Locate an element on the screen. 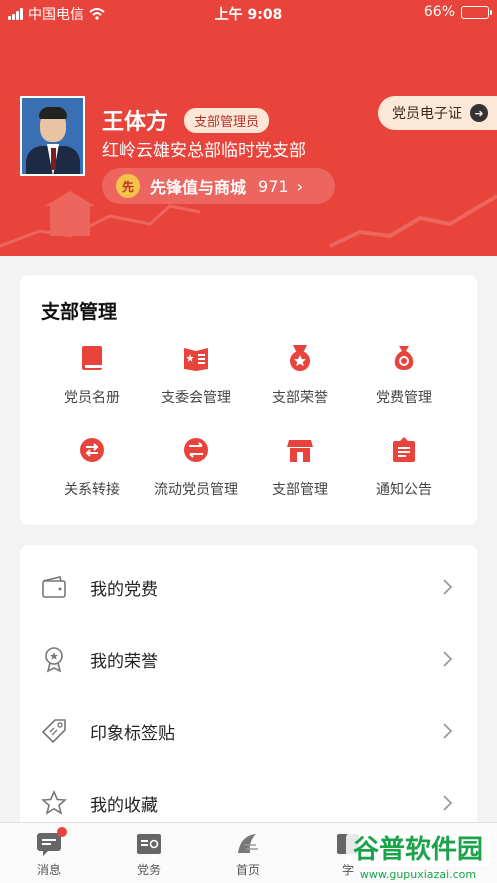  battery-percent: 66% is located at coordinates (439, 12).